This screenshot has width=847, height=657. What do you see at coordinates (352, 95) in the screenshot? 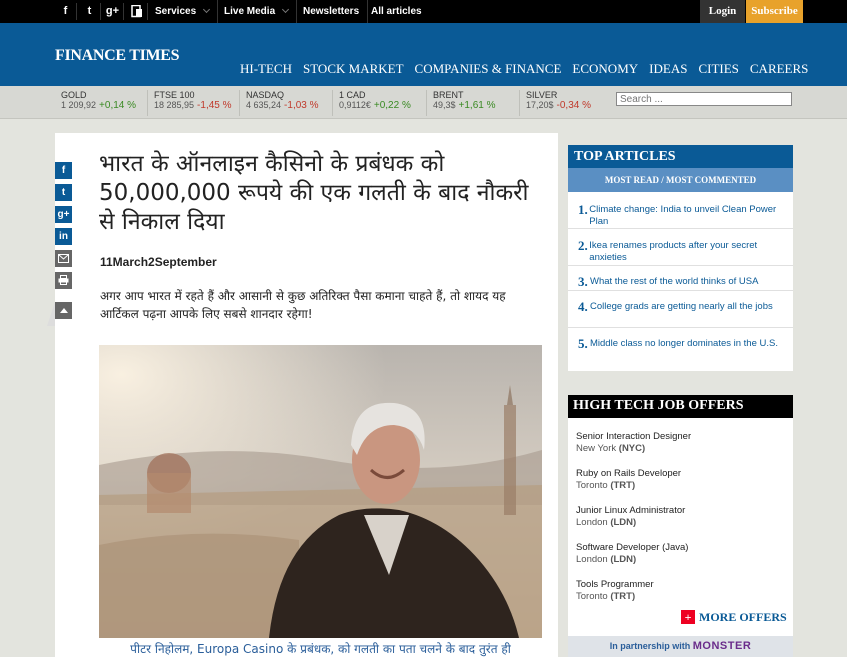
I see `ticker-name: 1 CAD` at bounding box center [352, 95].